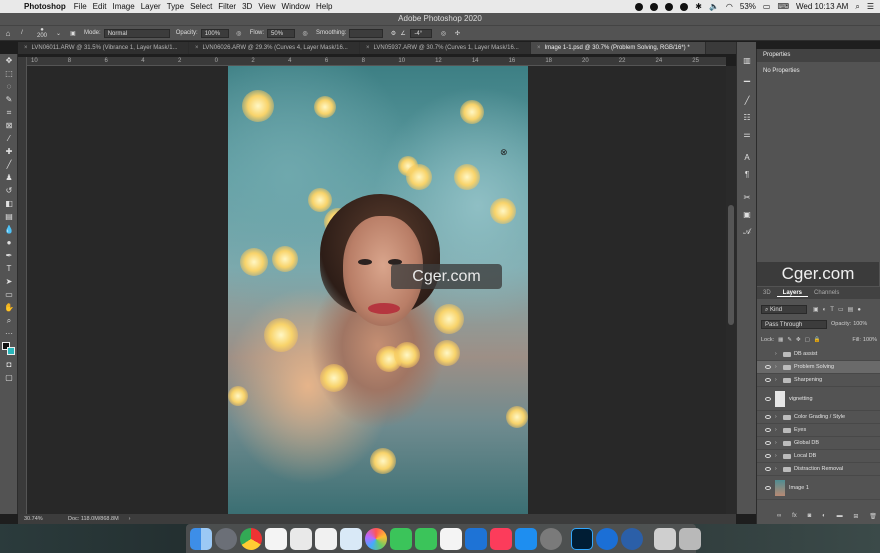 Image resolution: width=880 pixels, height=553 pixels. What do you see at coordinates (376, 61) in the screenshot?
I see `horizontal-ruler: 10 8 6 4 2 0 2 4 6 8 10 12 14 16 18 20 22 24 25` at bounding box center [376, 61].